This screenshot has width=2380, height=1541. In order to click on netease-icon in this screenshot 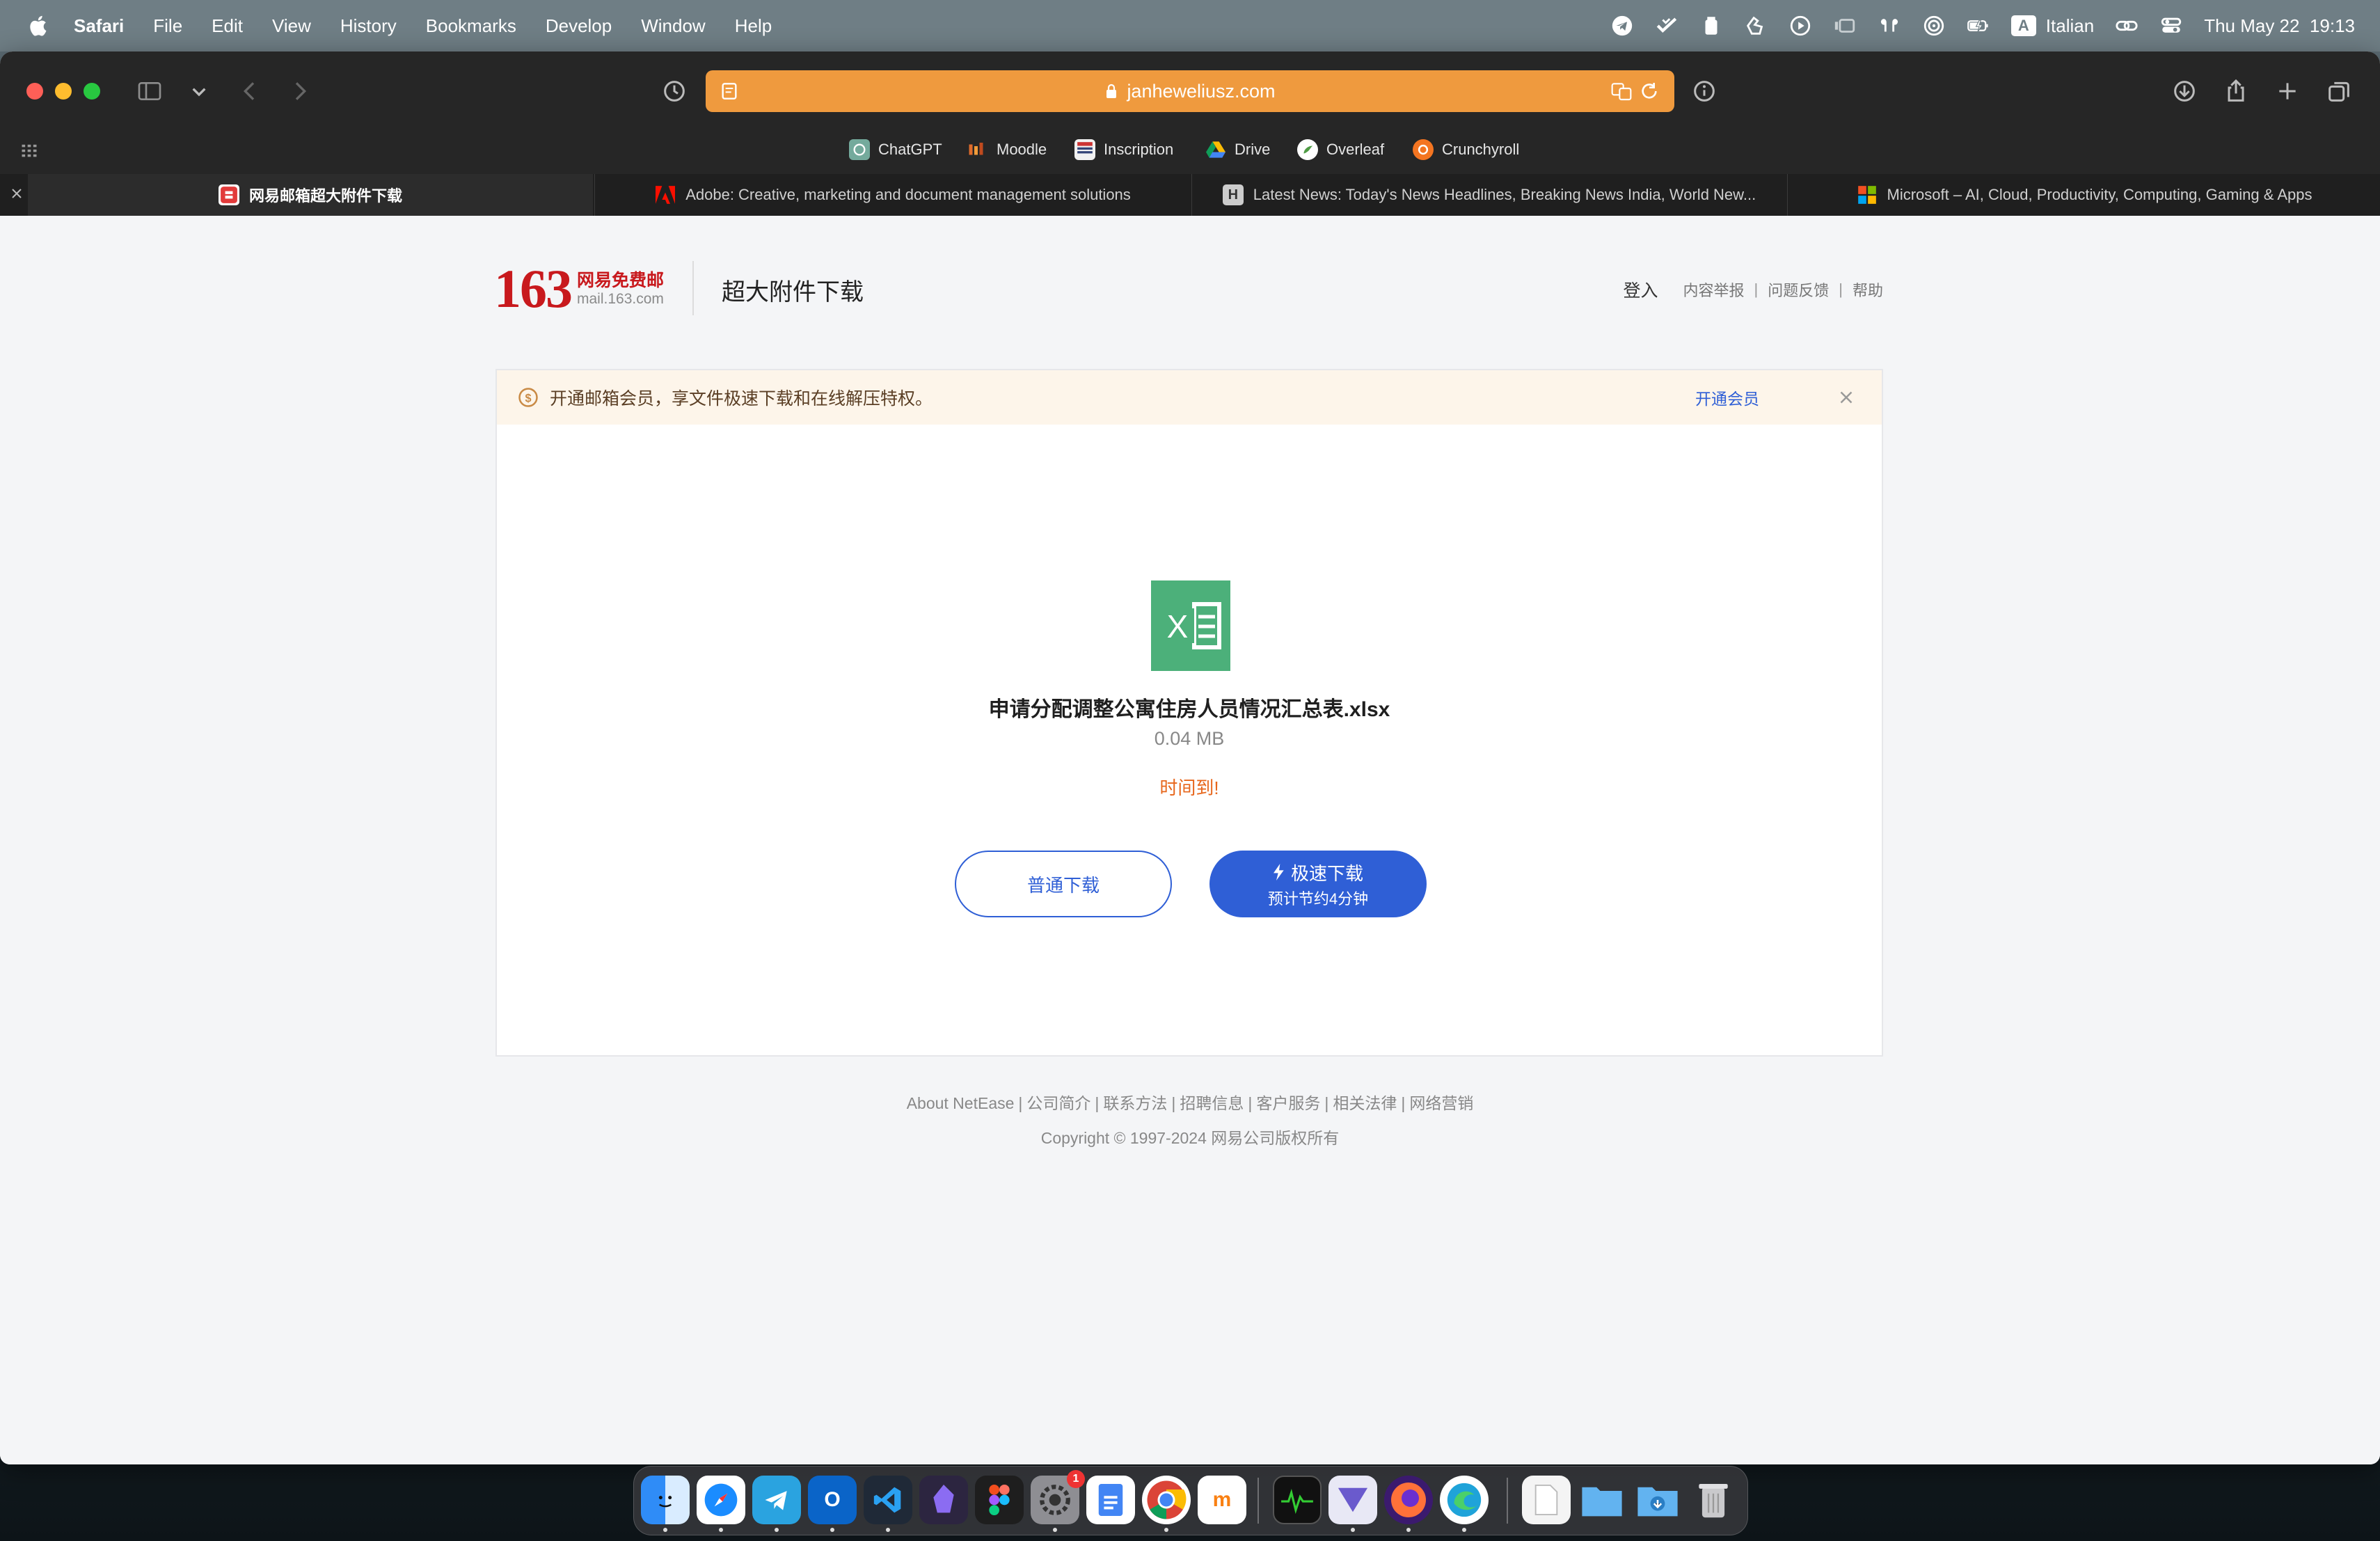, I will do `click(228, 194)`.